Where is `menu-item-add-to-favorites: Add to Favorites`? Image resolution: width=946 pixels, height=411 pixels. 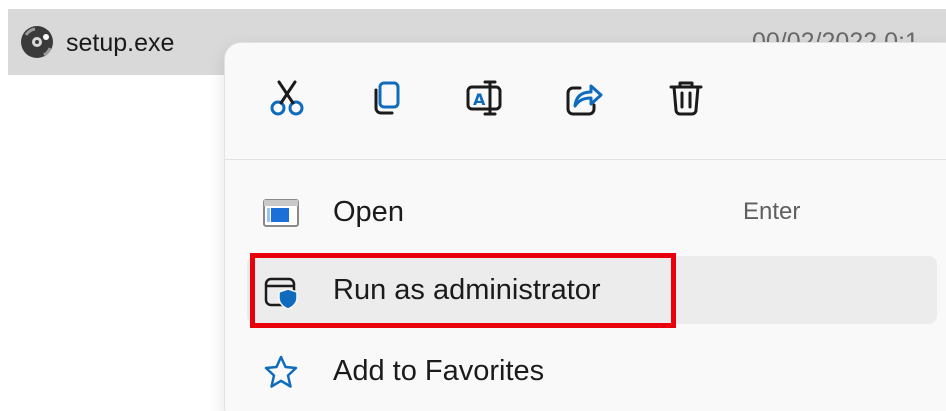 menu-item-add-to-favorites: Add to Favorites is located at coordinates (592, 371).